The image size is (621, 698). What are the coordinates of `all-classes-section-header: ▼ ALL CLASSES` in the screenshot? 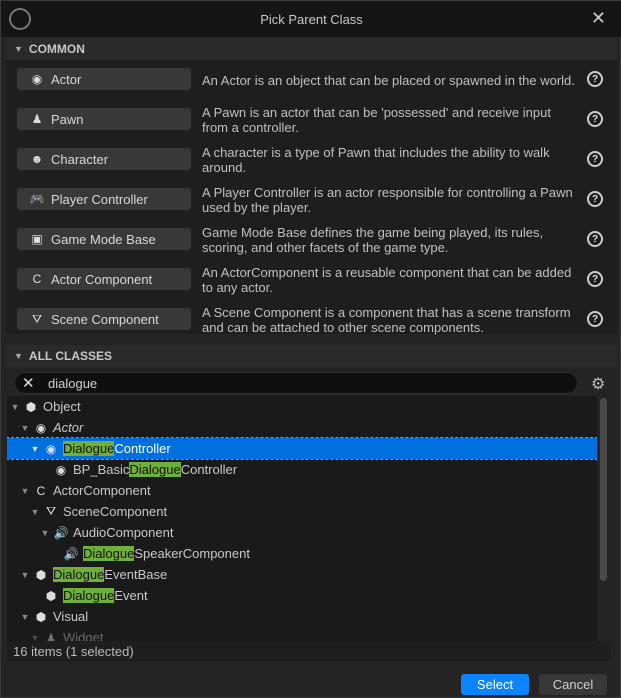 It's located at (311, 356).